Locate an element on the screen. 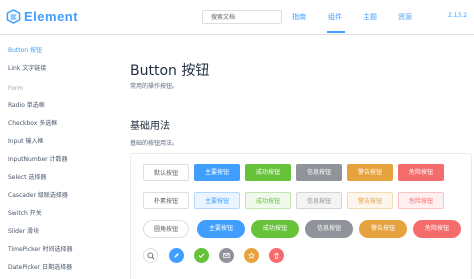  sidebar-item-slider: Slider 滑块 is located at coordinates (23, 230).